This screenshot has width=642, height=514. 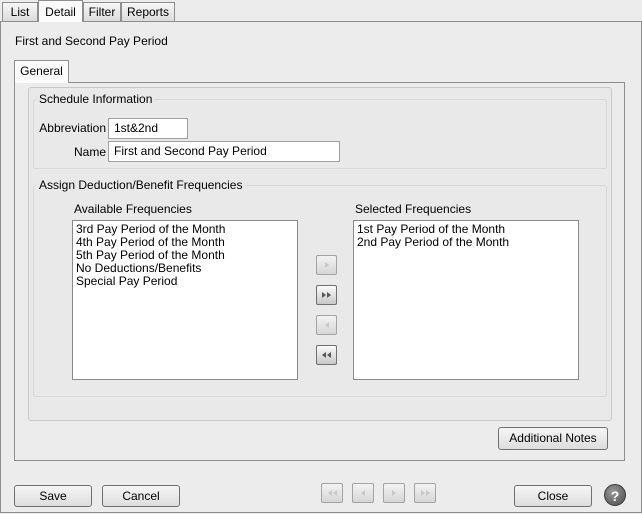 I want to click on tab-filter: Filter, so click(x=102, y=11).